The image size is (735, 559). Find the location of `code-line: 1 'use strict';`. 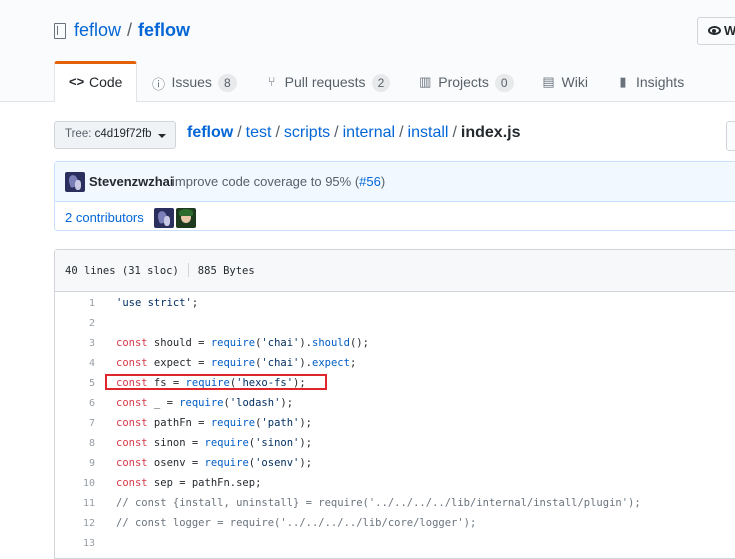

code-line: 1 'use strict'; is located at coordinates (395, 303).